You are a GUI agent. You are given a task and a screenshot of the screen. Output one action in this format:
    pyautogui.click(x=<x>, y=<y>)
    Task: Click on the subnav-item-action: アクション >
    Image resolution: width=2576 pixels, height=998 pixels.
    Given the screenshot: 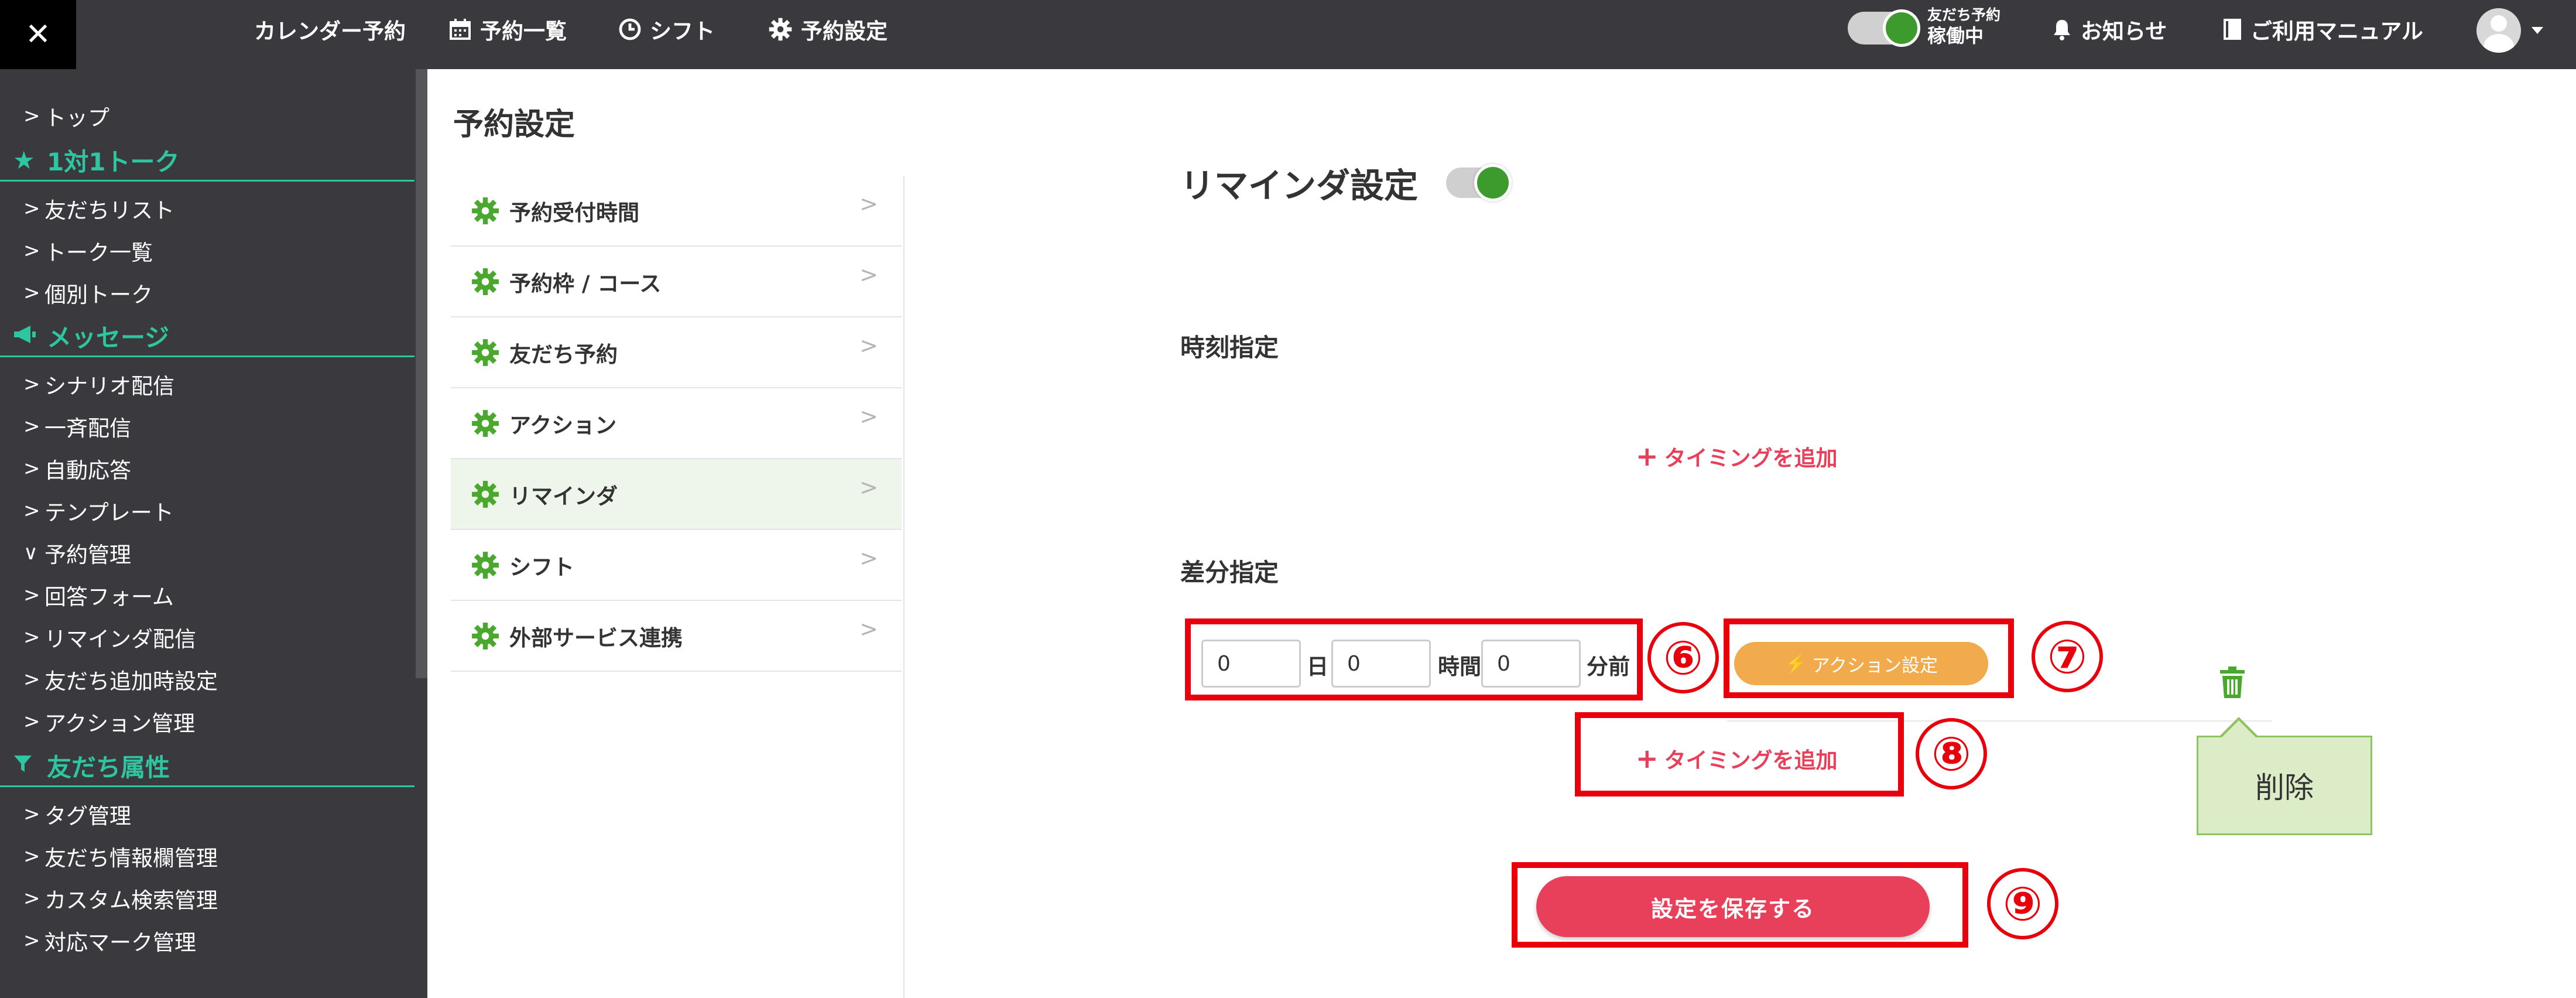 What is the action you would take?
    pyautogui.click(x=676, y=423)
    